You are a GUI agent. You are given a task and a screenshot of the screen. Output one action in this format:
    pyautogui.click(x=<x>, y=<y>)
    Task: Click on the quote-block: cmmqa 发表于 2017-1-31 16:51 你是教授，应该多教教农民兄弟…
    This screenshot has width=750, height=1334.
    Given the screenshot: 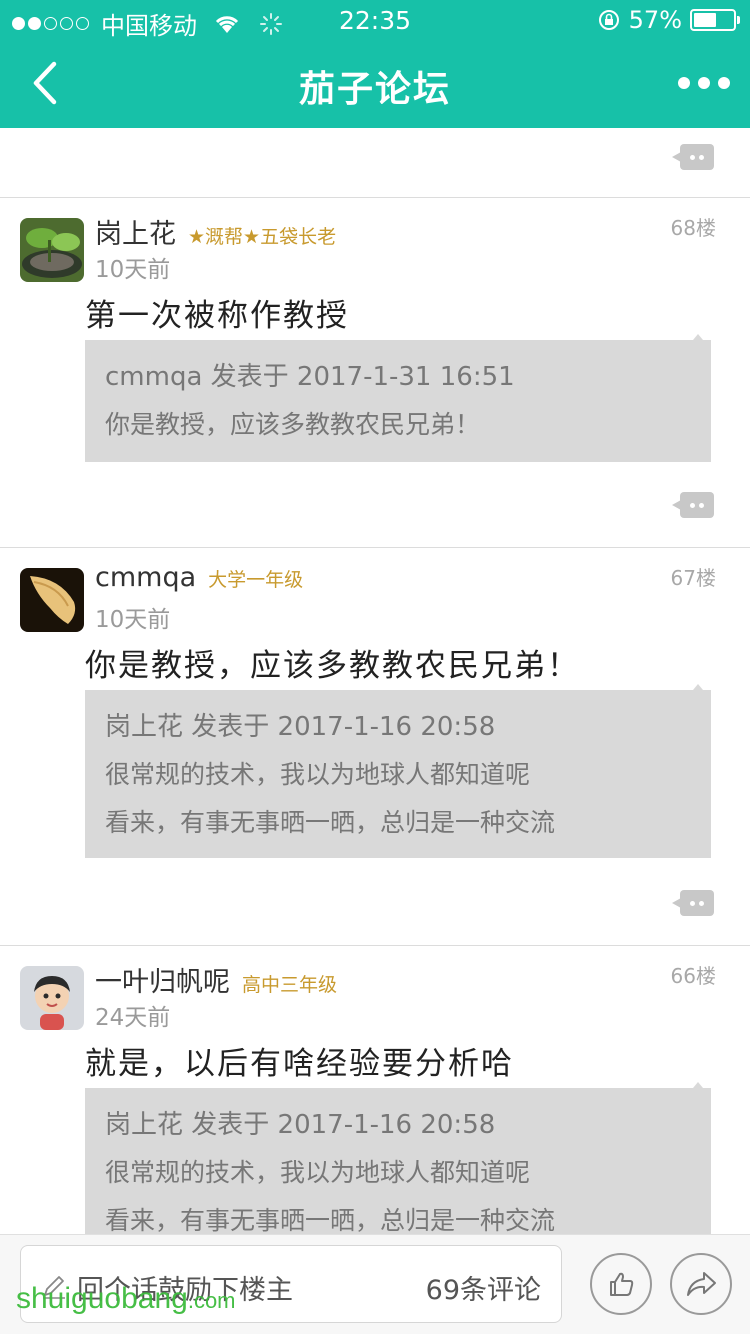 What is the action you would take?
    pyautogui.click(x=398, y=398)
    